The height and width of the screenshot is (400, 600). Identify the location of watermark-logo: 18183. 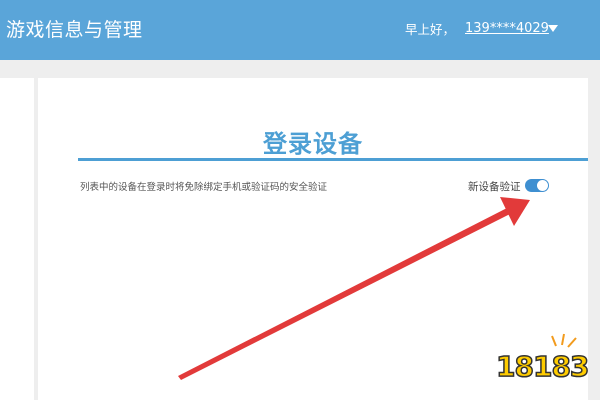
(542, 358).